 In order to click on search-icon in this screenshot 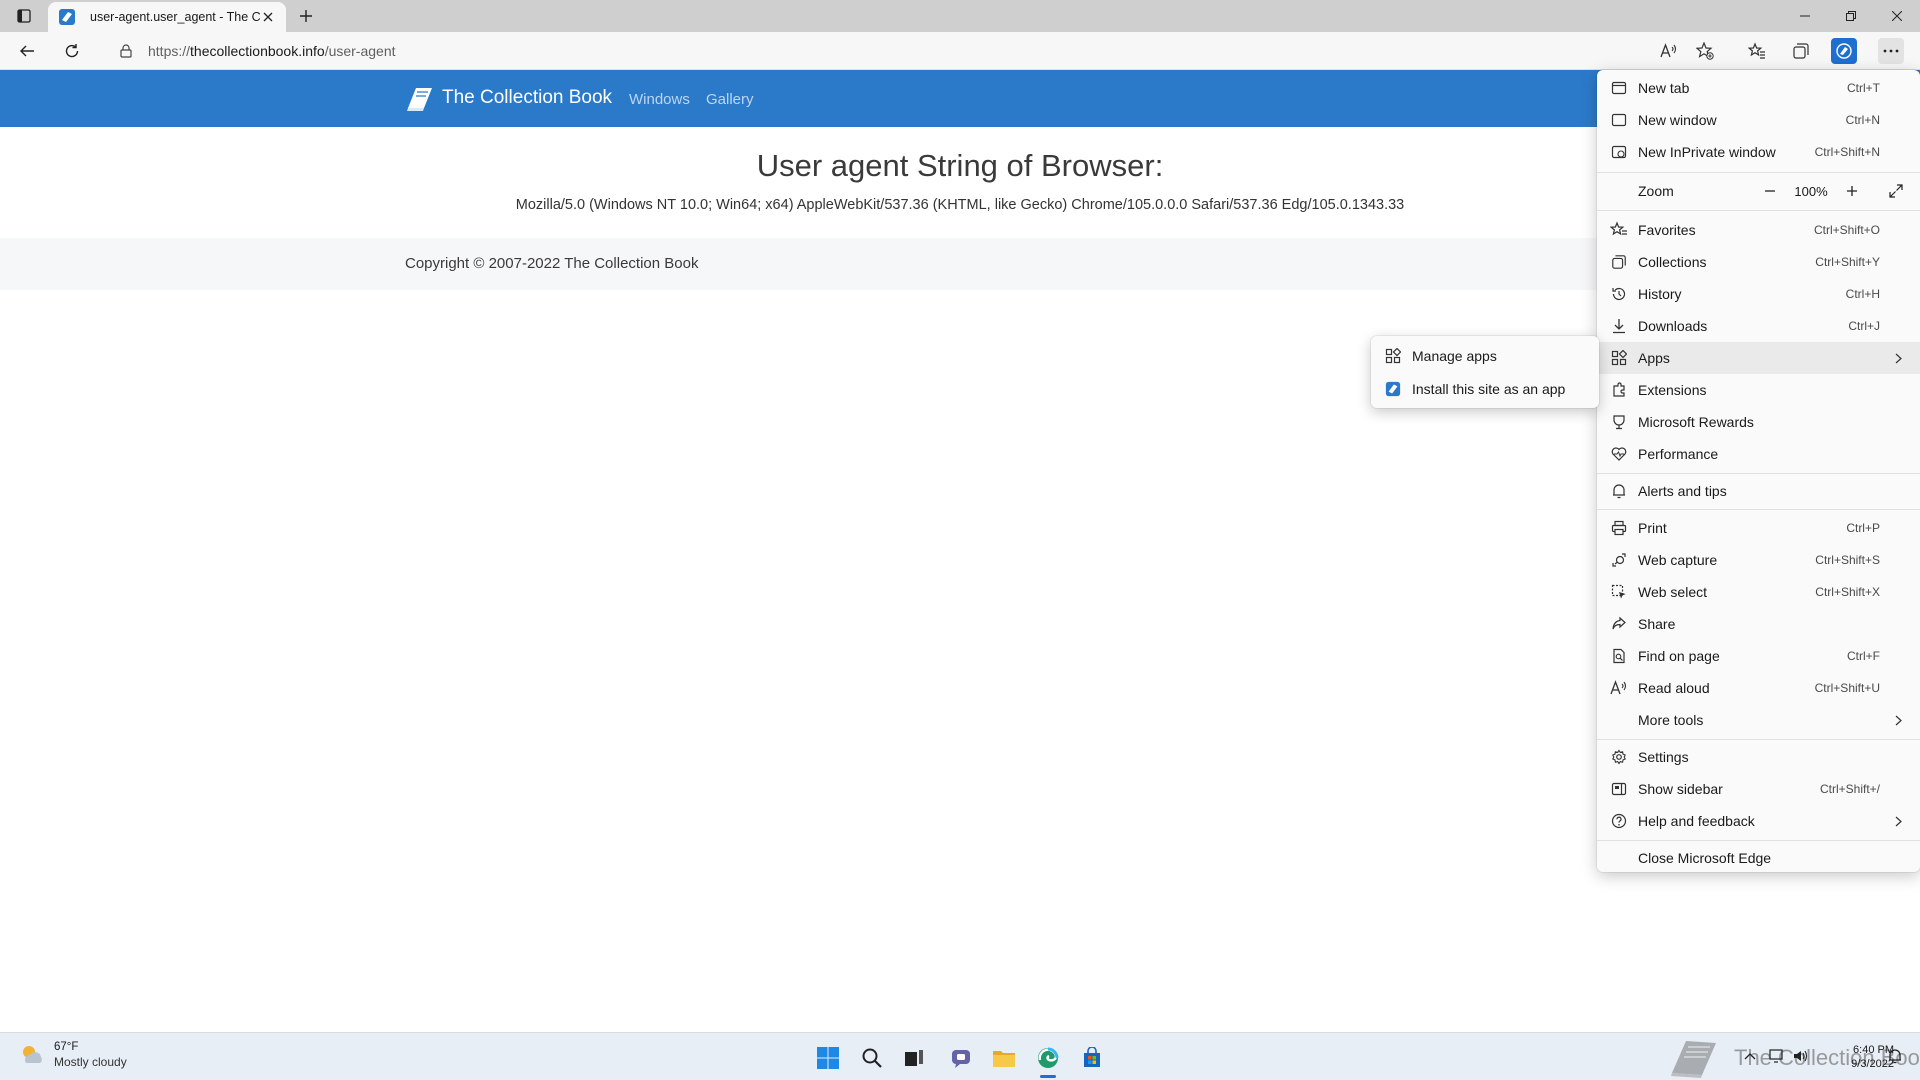, I will do `click(872, 1058)`.